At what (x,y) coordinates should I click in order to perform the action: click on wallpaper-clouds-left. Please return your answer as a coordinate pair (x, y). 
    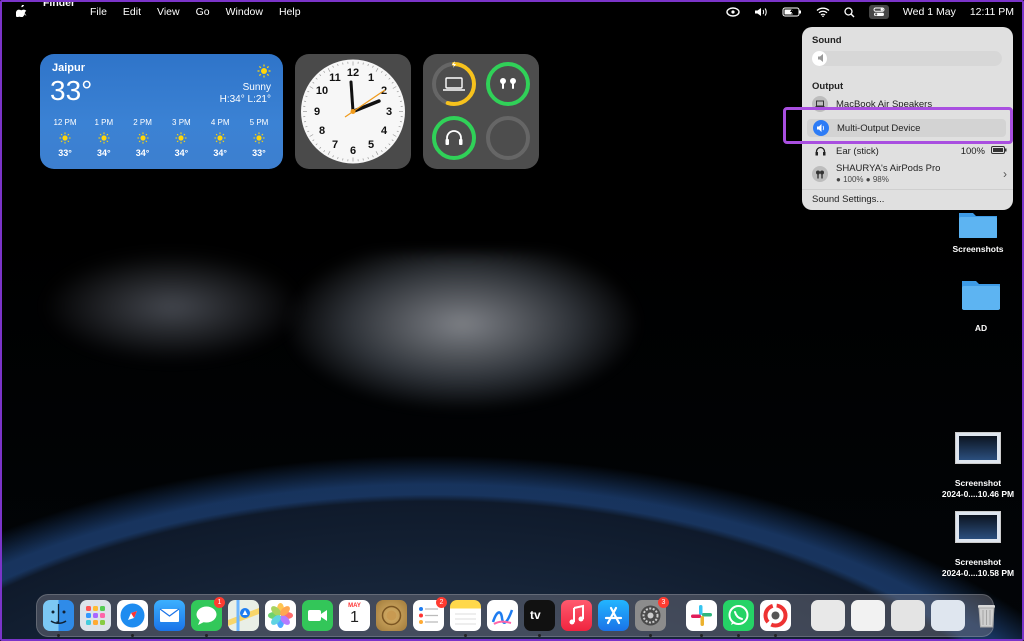
    Looking at the image, I should click on (172, 307).